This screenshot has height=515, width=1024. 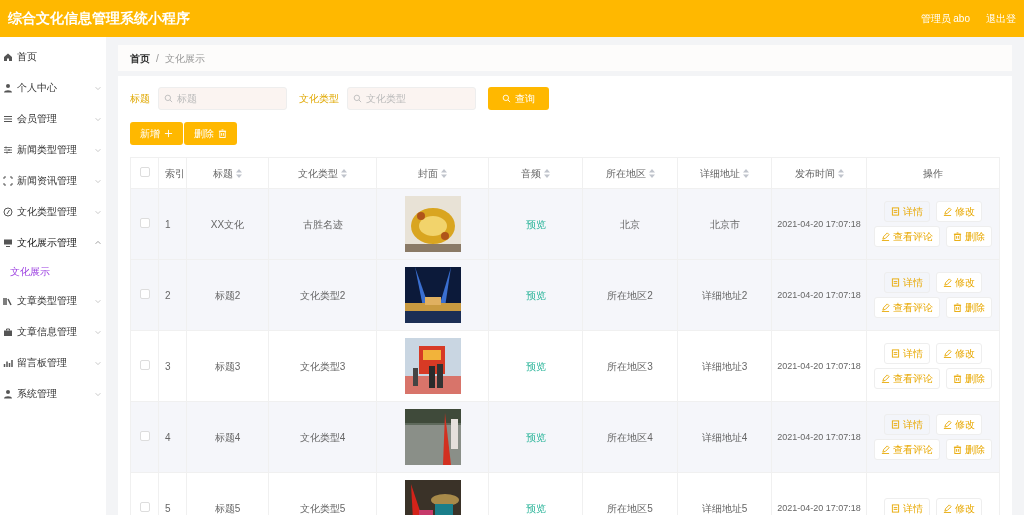 I want to click on sidebar-item: 首页, so click(x=53, y=56).